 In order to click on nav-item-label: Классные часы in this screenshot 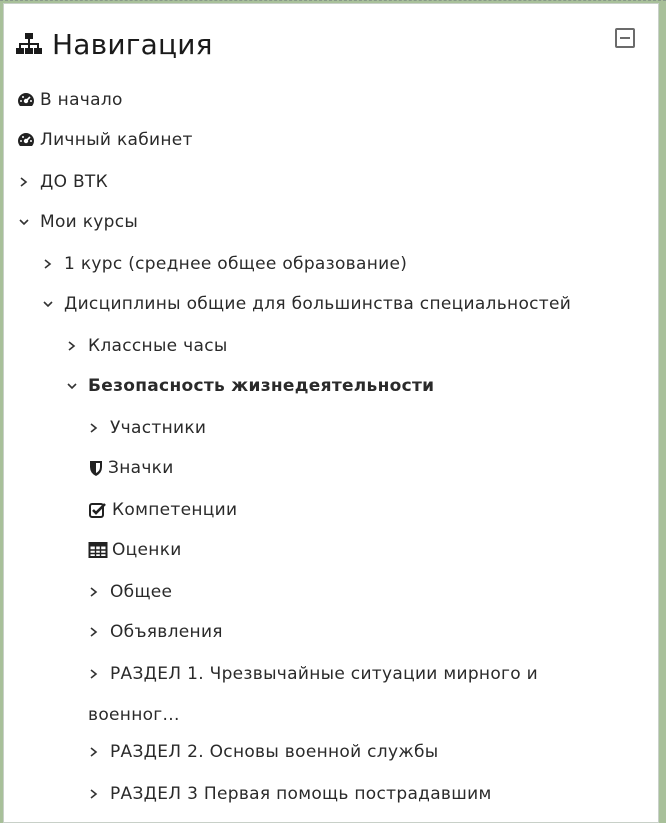, I will do `click(158, 346)`.